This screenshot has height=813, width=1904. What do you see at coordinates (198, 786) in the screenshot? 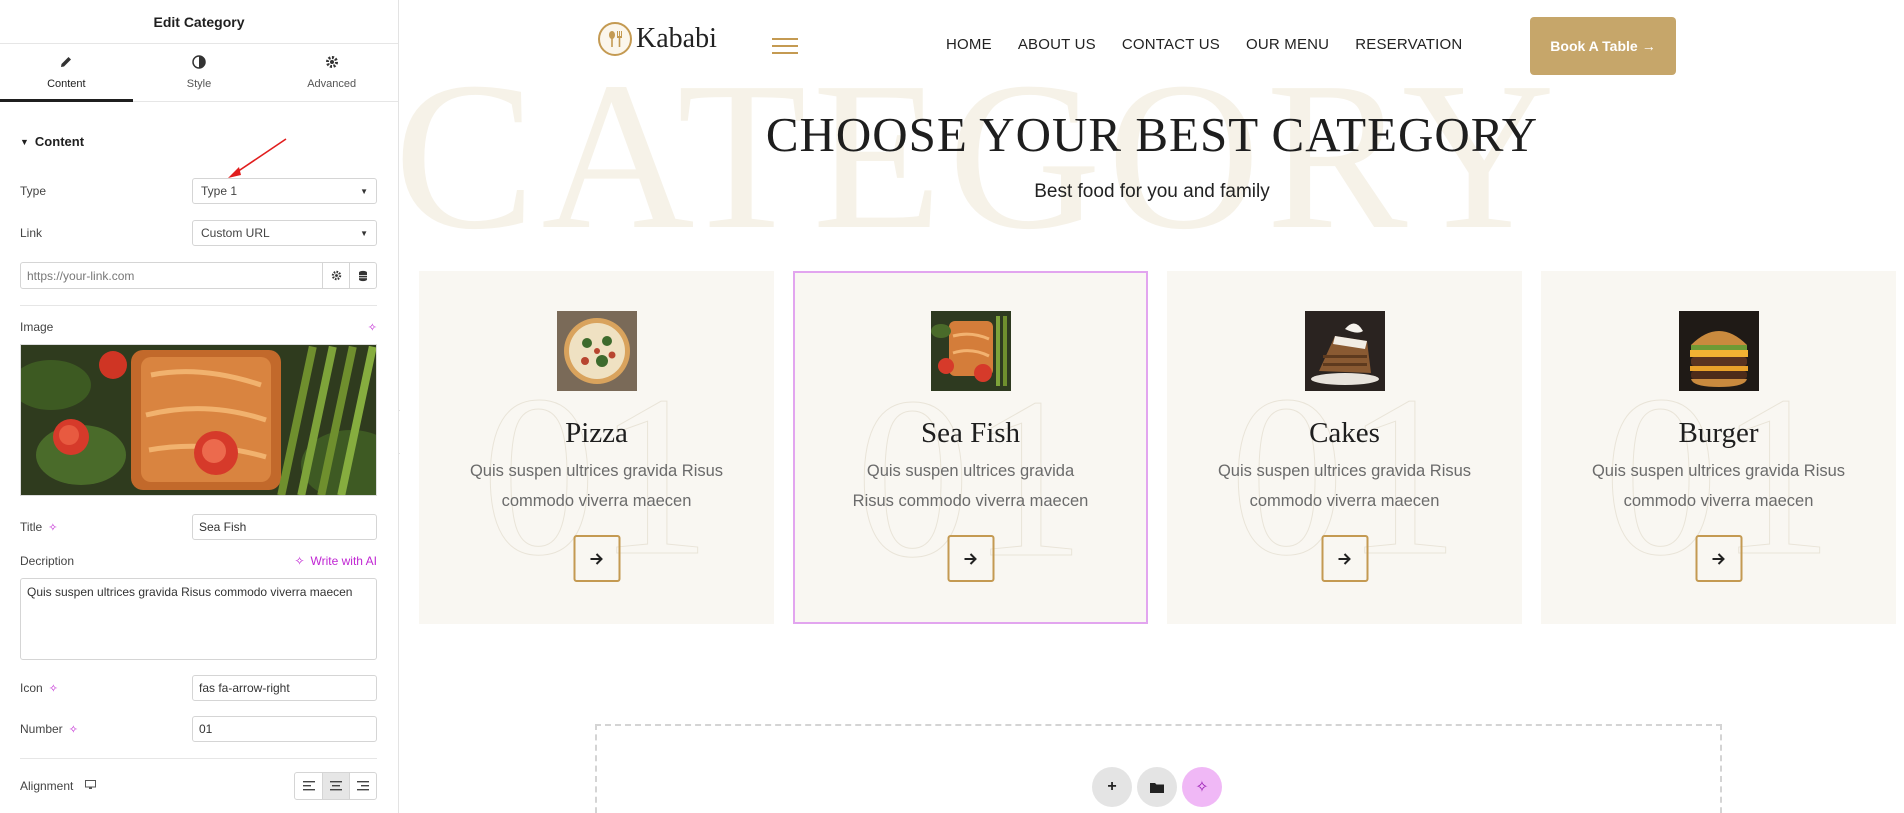
I see `alignment-row: Alignment` at bounding box center [198, 786].